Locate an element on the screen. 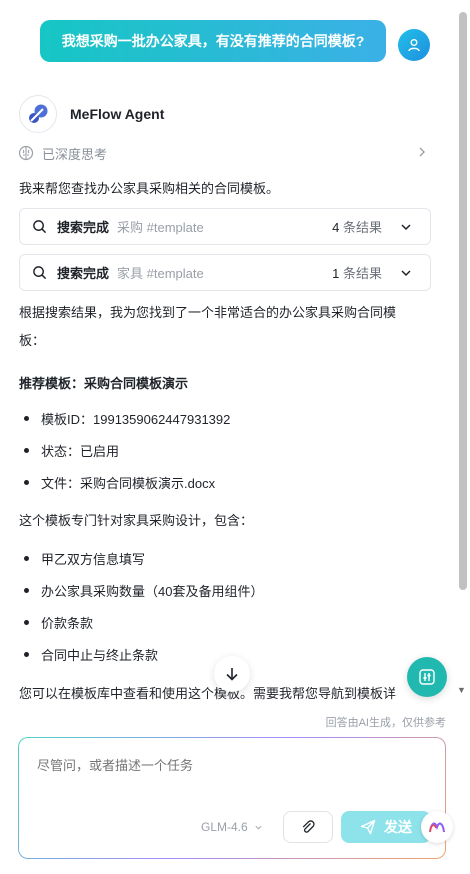 This screenshot has width=470, height=874. assistant-float-icon is located at coordinates (437, 827).